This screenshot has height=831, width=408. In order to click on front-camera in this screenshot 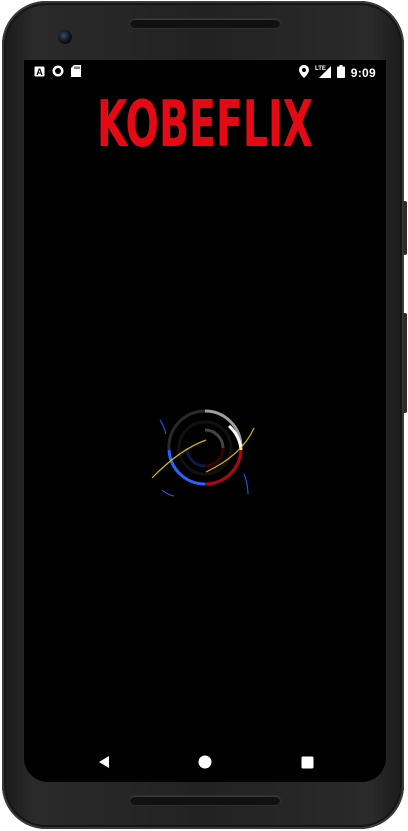, I will do `click(65, 37)`.